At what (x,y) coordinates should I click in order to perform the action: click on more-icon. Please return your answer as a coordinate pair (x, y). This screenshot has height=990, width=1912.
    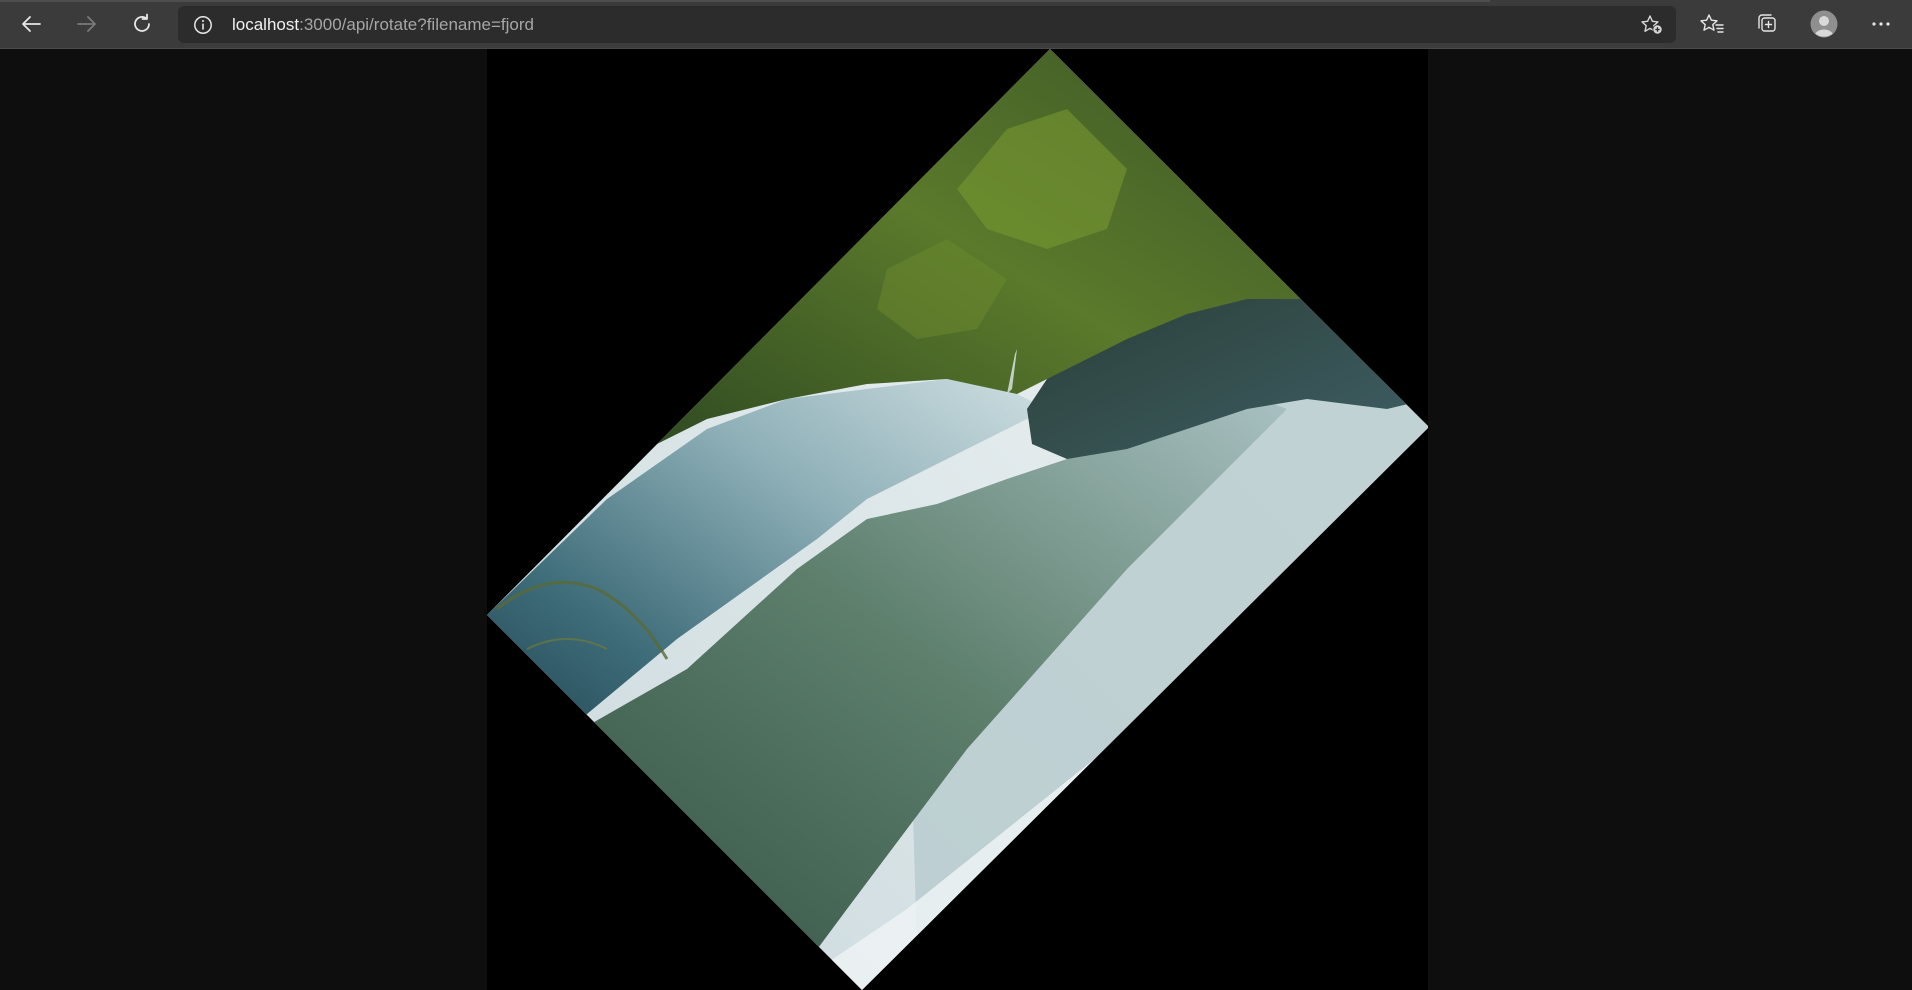
    Looking at the image, I should click on (1881, 24).